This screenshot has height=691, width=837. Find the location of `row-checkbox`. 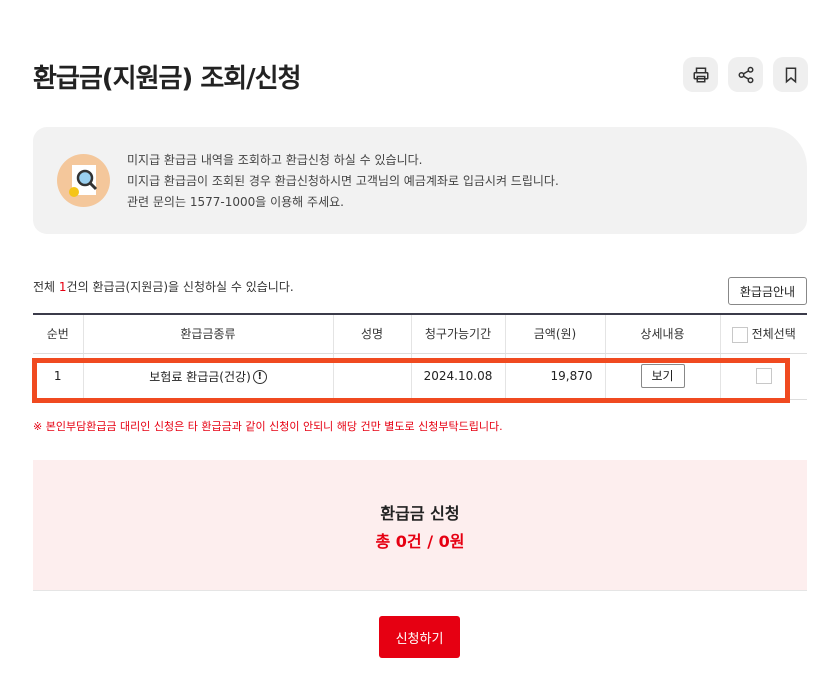

row-checkbox is located at coordinates (763, 376).